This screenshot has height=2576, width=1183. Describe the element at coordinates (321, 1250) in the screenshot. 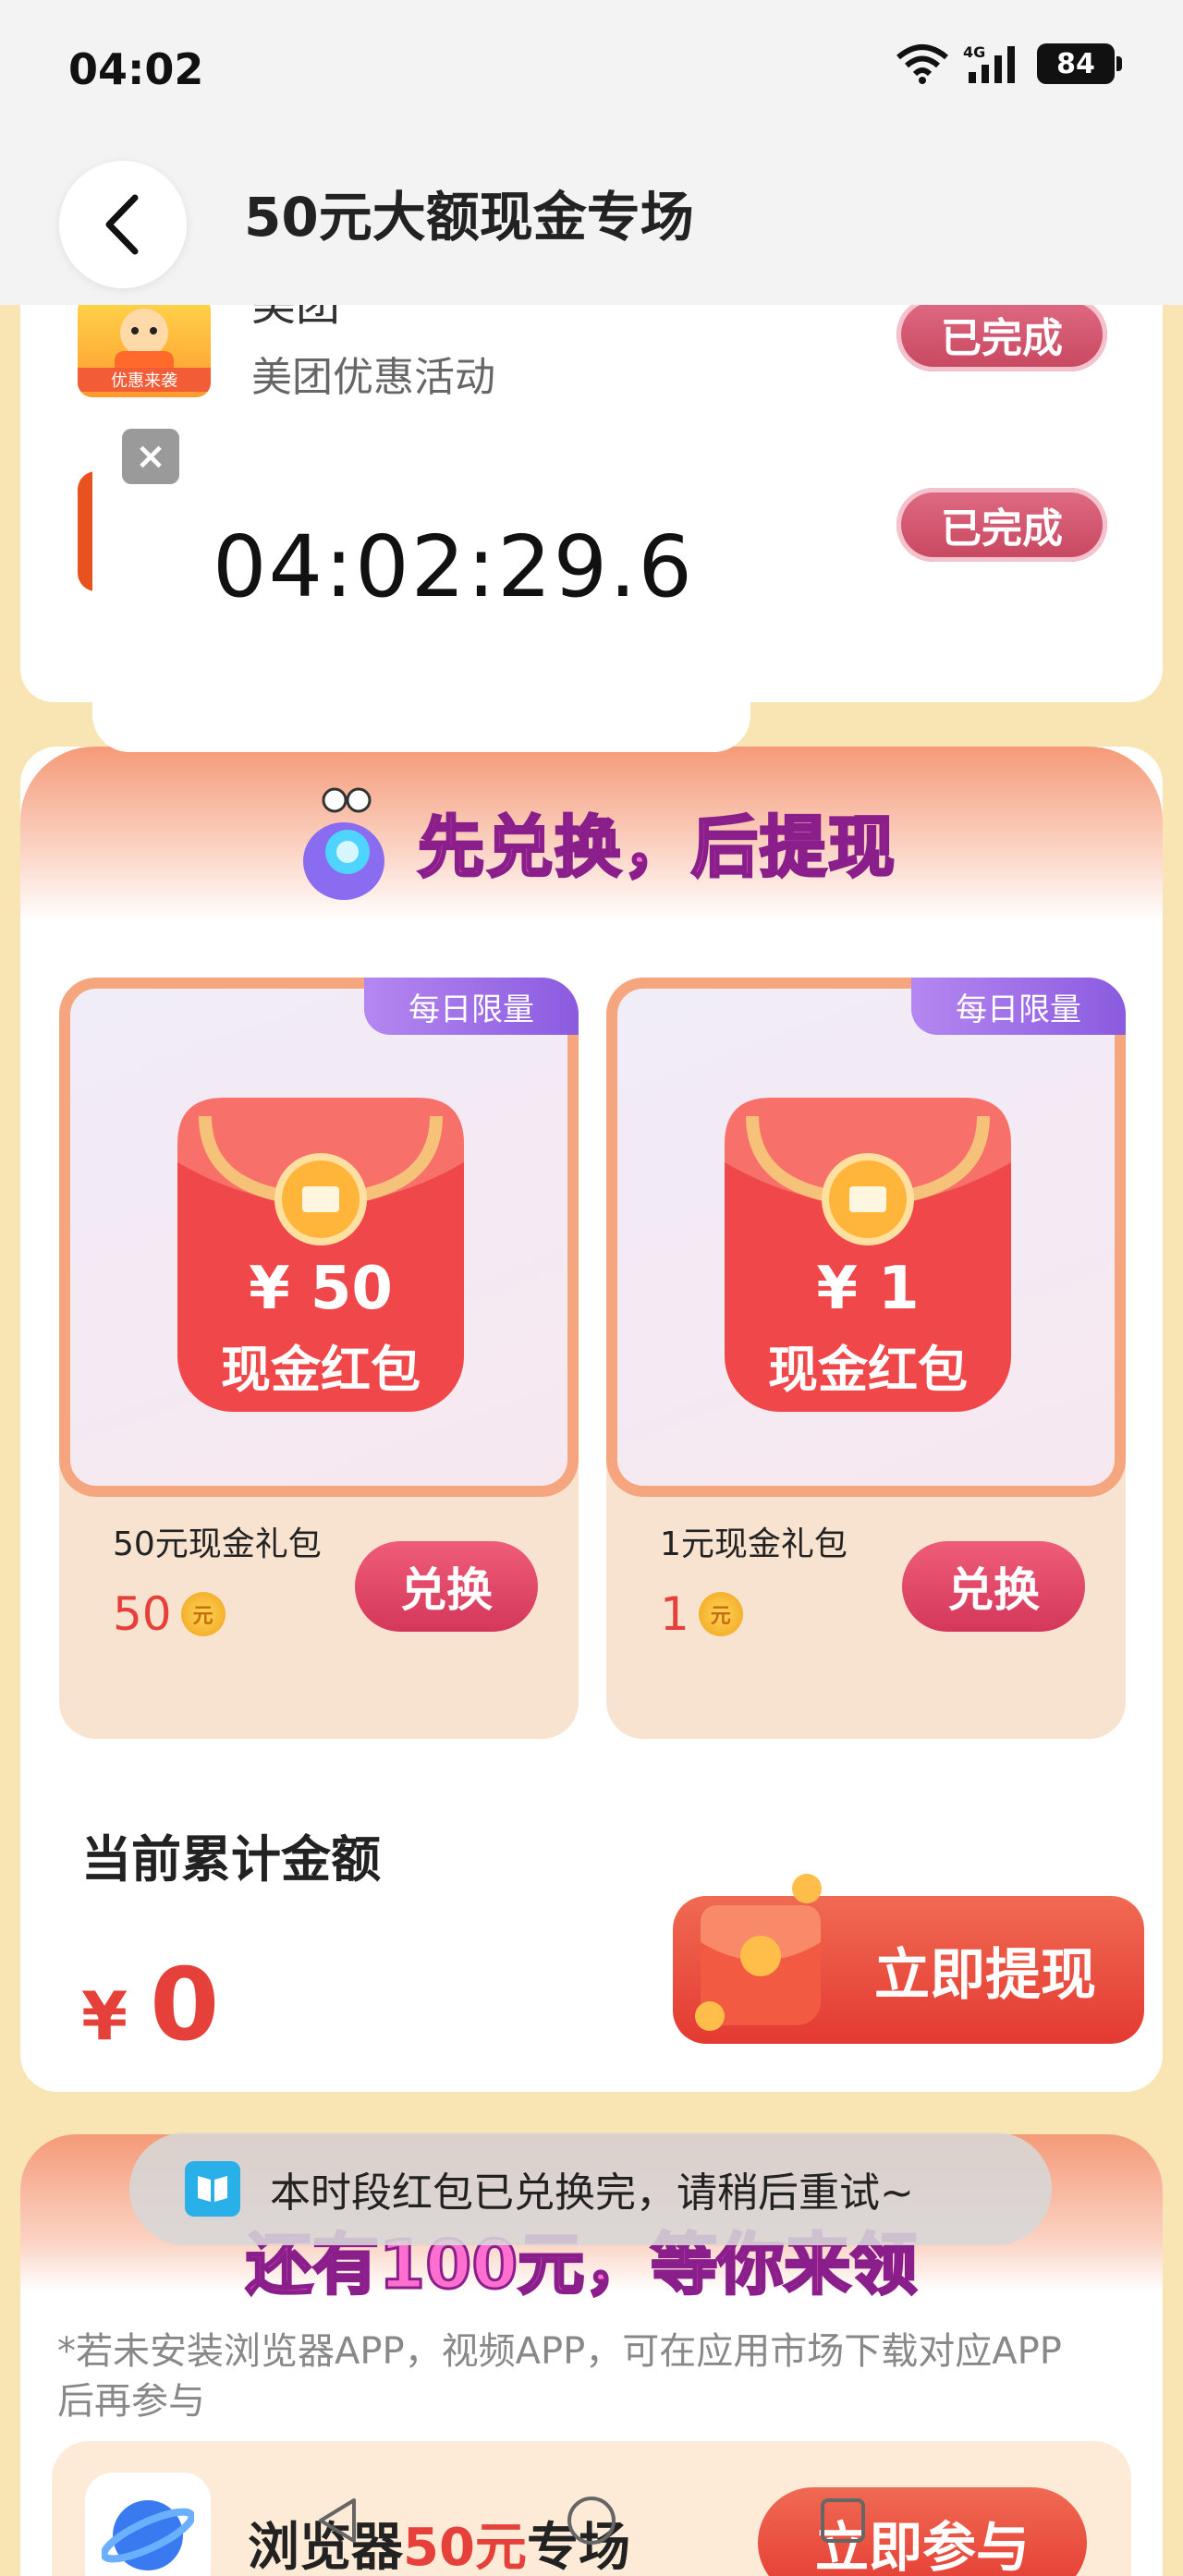

I see `red-envelope-icon: ¥ 50 现金红包` at that location.